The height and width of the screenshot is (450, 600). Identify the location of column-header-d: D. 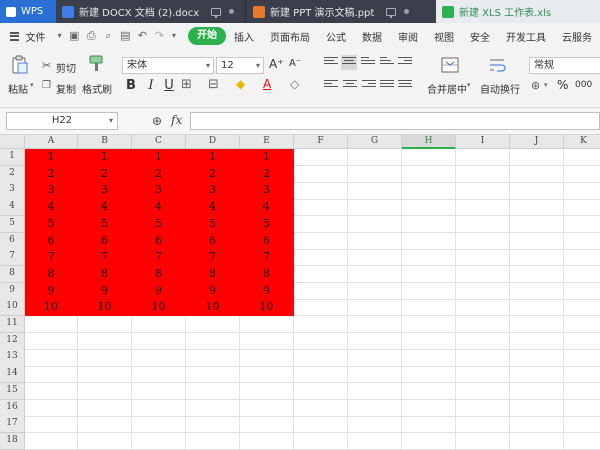
(213, 142).